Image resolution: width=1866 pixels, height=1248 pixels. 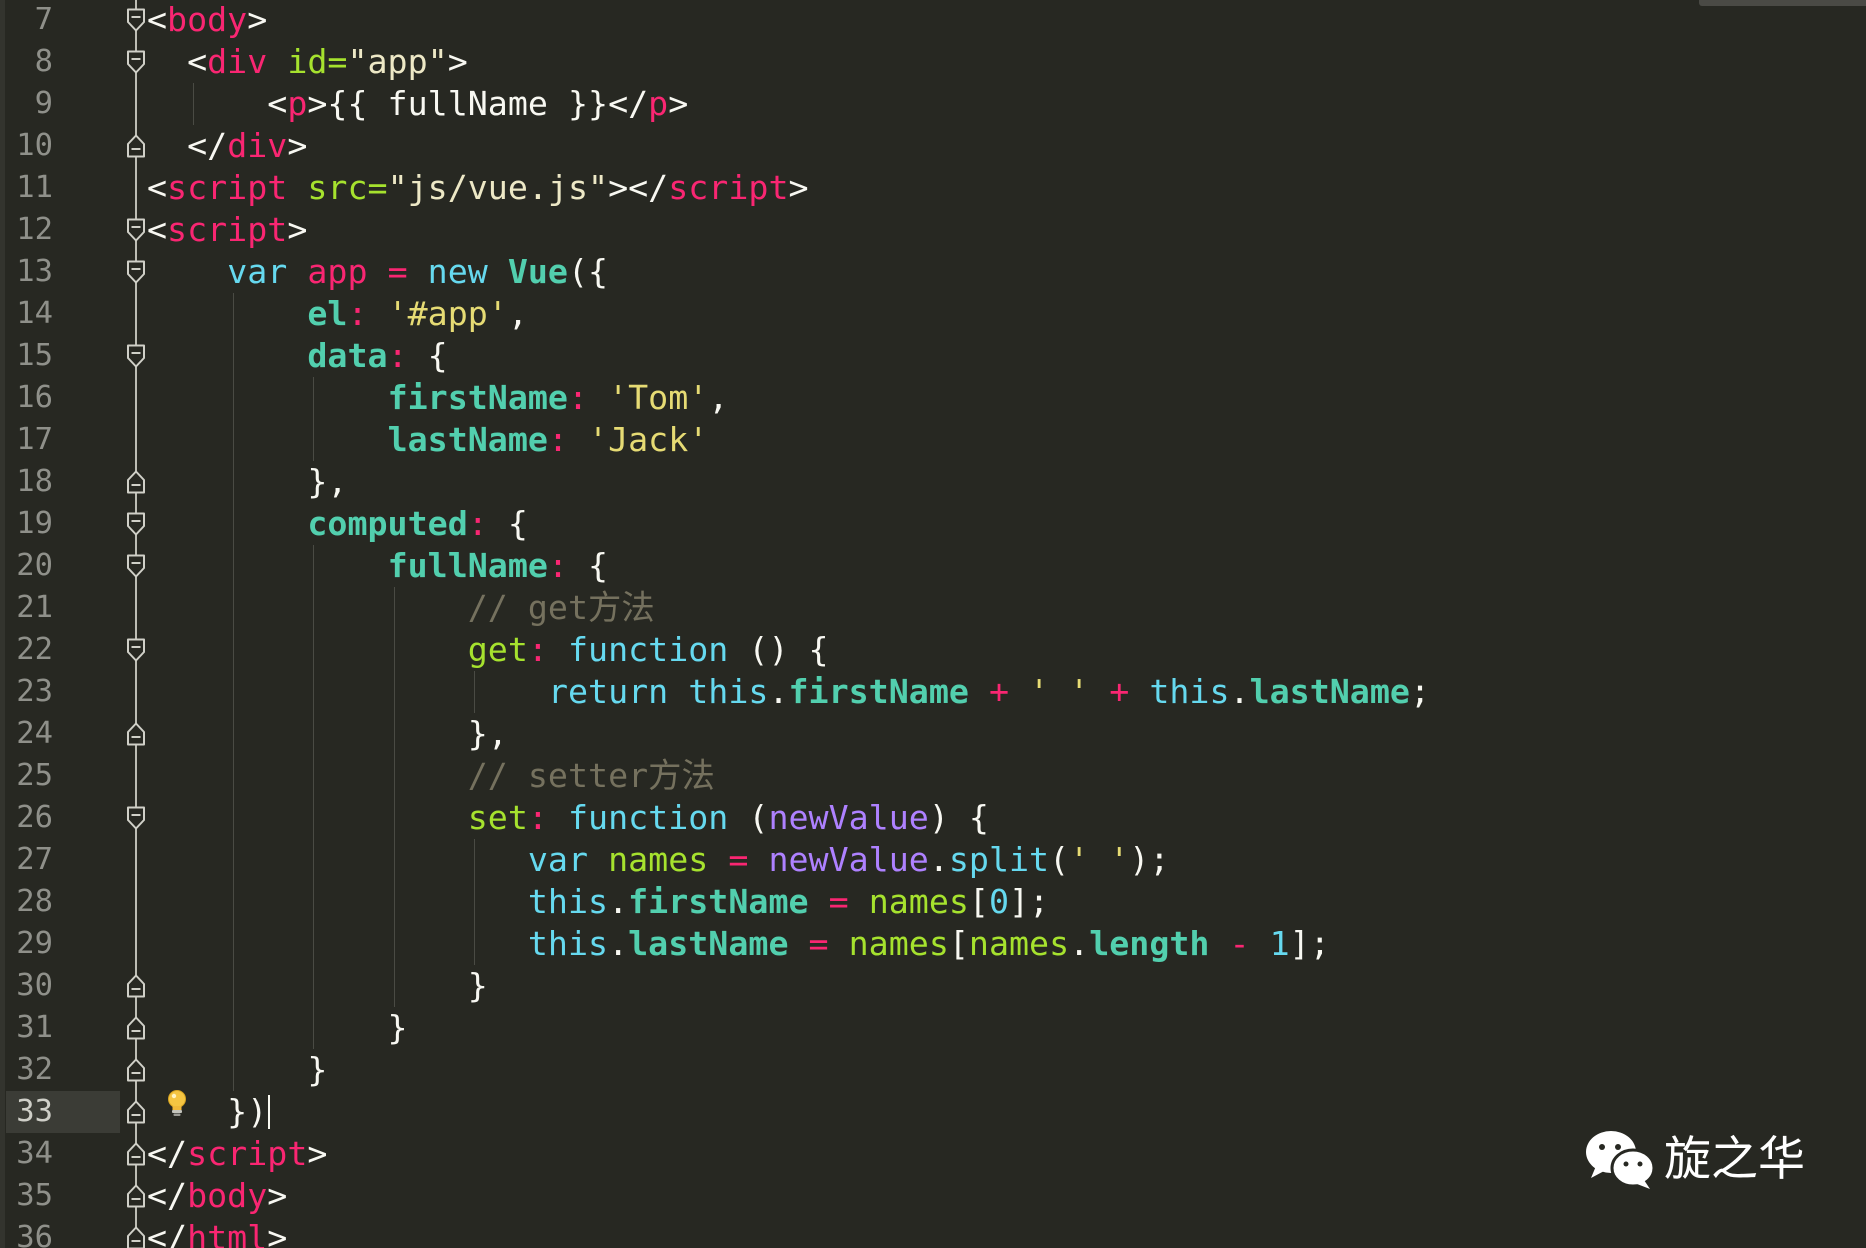 I want to click on code-line: 34 </script>, so click(x=933, y=1154).